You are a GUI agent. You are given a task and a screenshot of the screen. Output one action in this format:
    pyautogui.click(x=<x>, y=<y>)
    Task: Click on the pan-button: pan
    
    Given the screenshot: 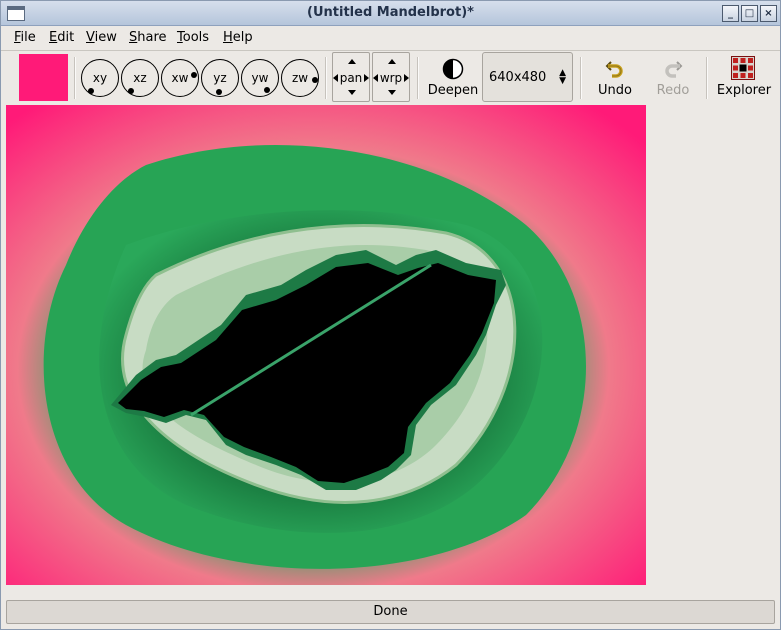 What is the action you would take?
    pyautogui.click(x=351, y=77)
    